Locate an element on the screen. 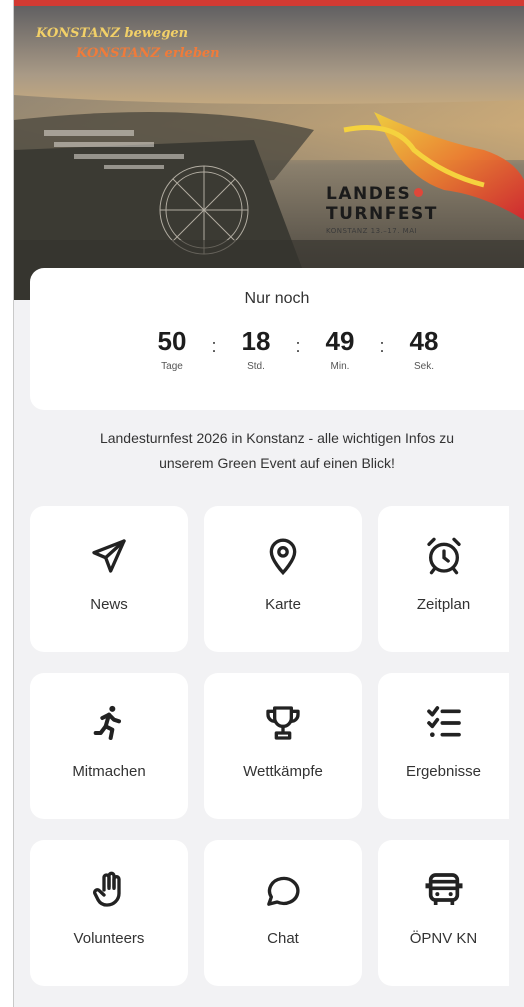 The width and height of the screenshot is (524, 1007). slogan-line-2: KONSTANZ erleben is located at coordinates (148, 53).